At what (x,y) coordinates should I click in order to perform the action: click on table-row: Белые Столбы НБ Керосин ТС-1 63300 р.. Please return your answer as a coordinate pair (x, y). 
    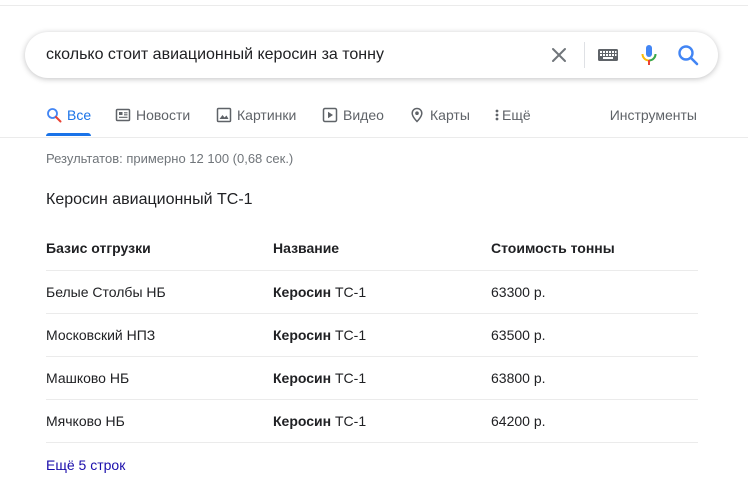
    Looking at the image, I should click on (372, 291).